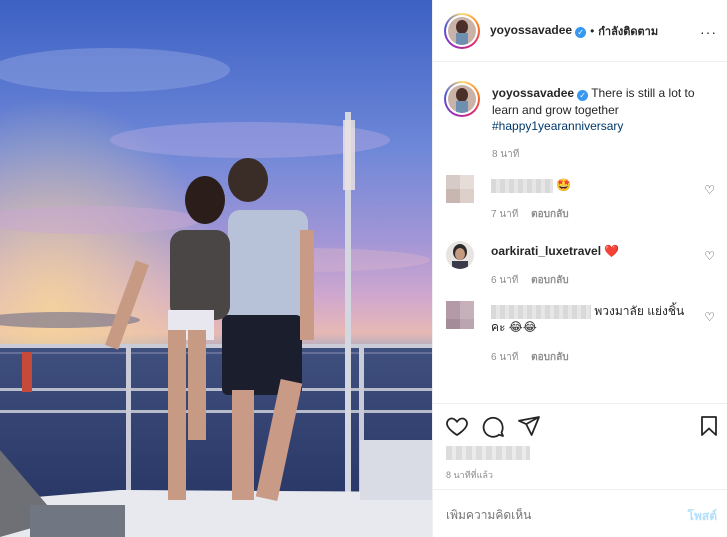 The width and height of the screenshot is (727, 537). What do you see at coordinates (628, 31) in the screenshot?
I see `following-button: กำลังติดตาม` at bounding box center [628, 31].